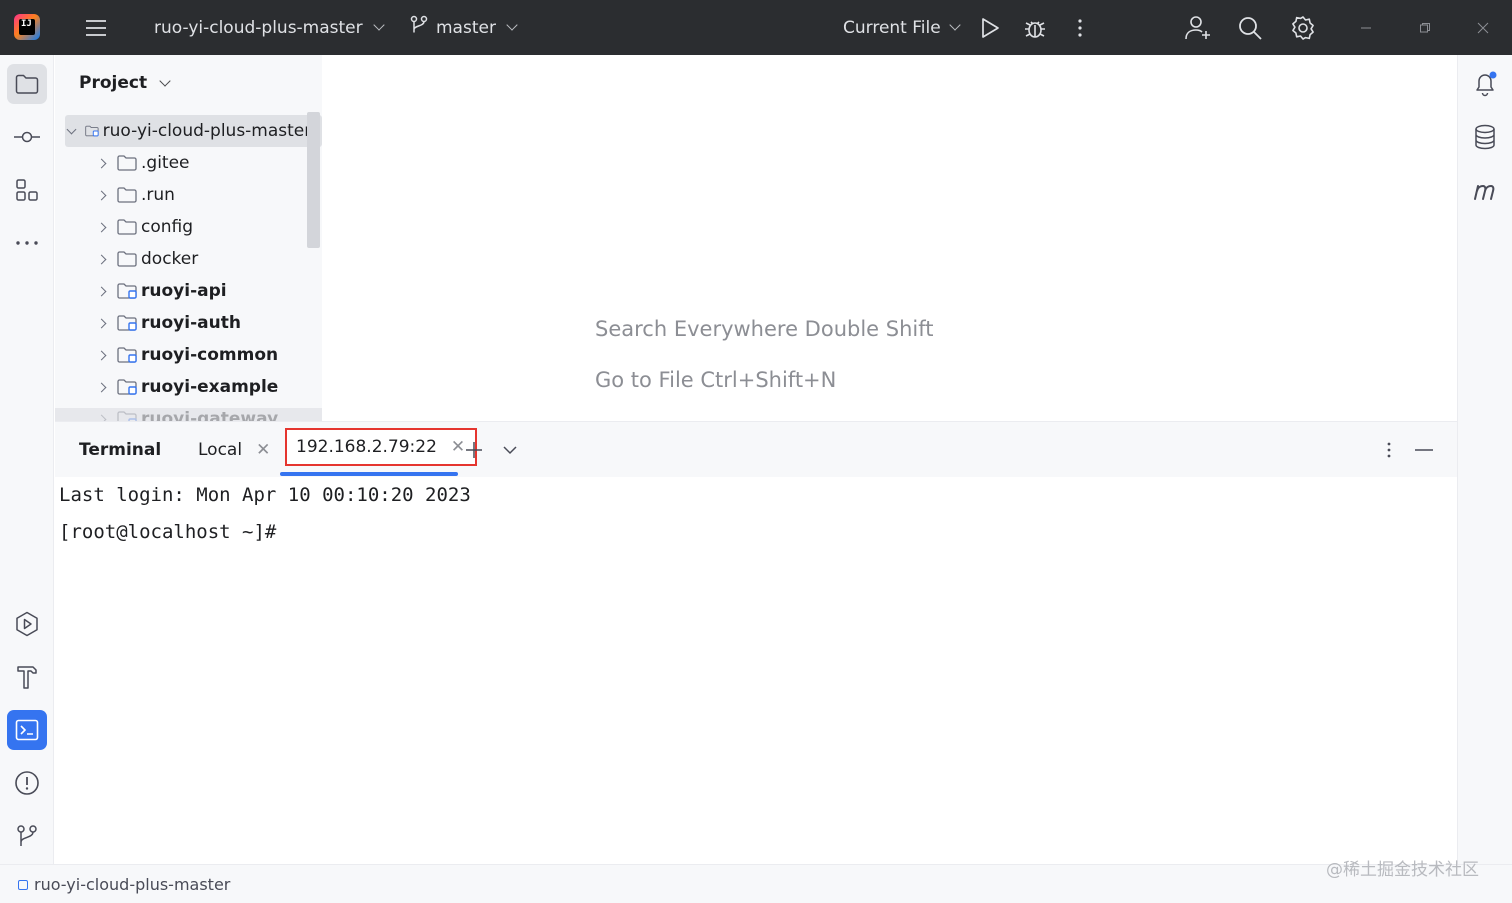 Image resolution: width=1512 pixels, height=903 pixels. I want to click on module-icon, so click(23, 884).